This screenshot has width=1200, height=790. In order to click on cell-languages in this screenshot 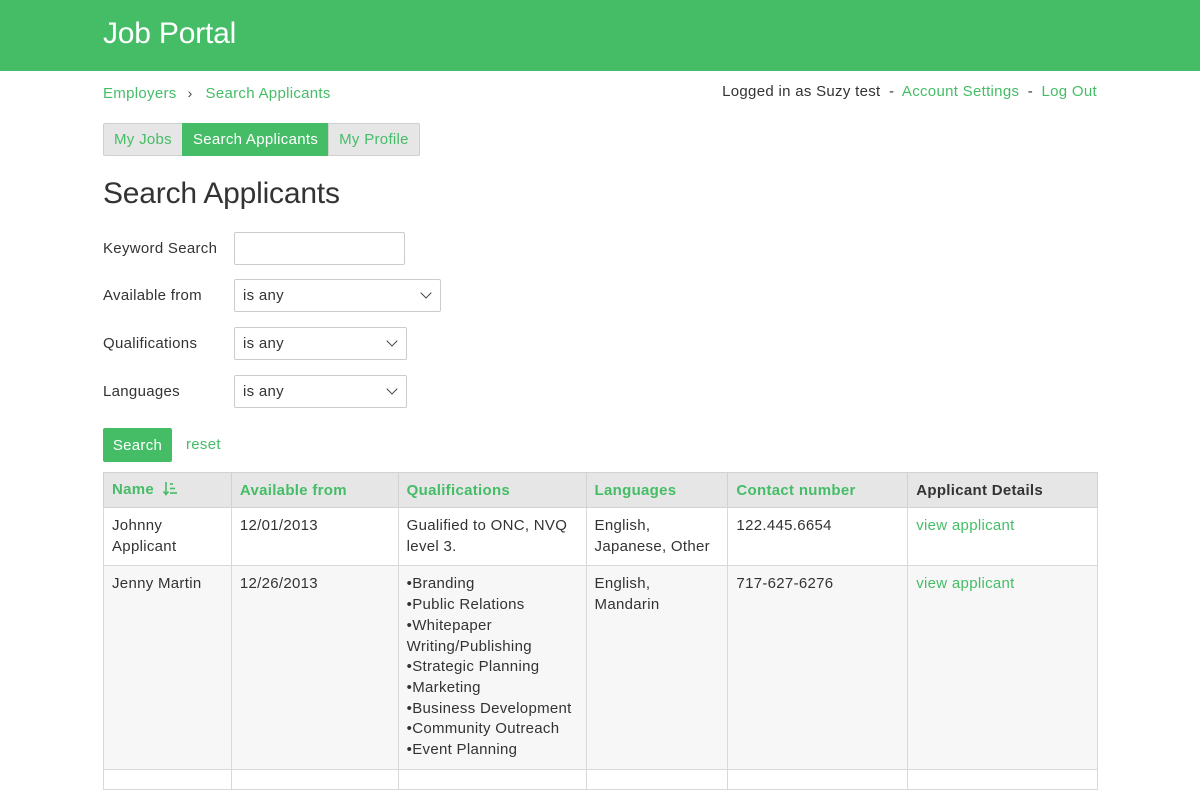, I will do `click(657, 779)`.